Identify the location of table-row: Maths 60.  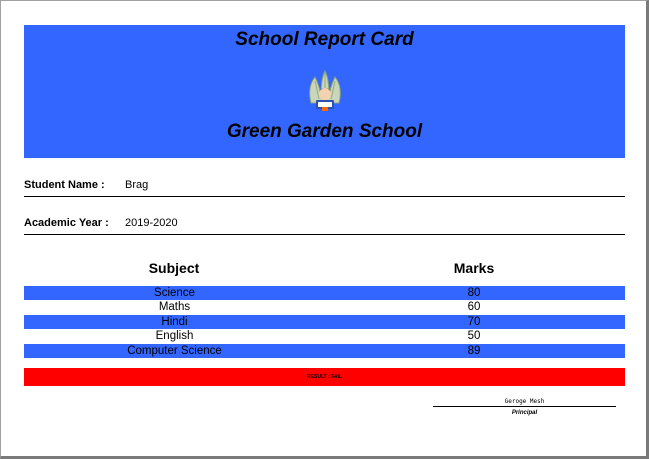
(324, 307).